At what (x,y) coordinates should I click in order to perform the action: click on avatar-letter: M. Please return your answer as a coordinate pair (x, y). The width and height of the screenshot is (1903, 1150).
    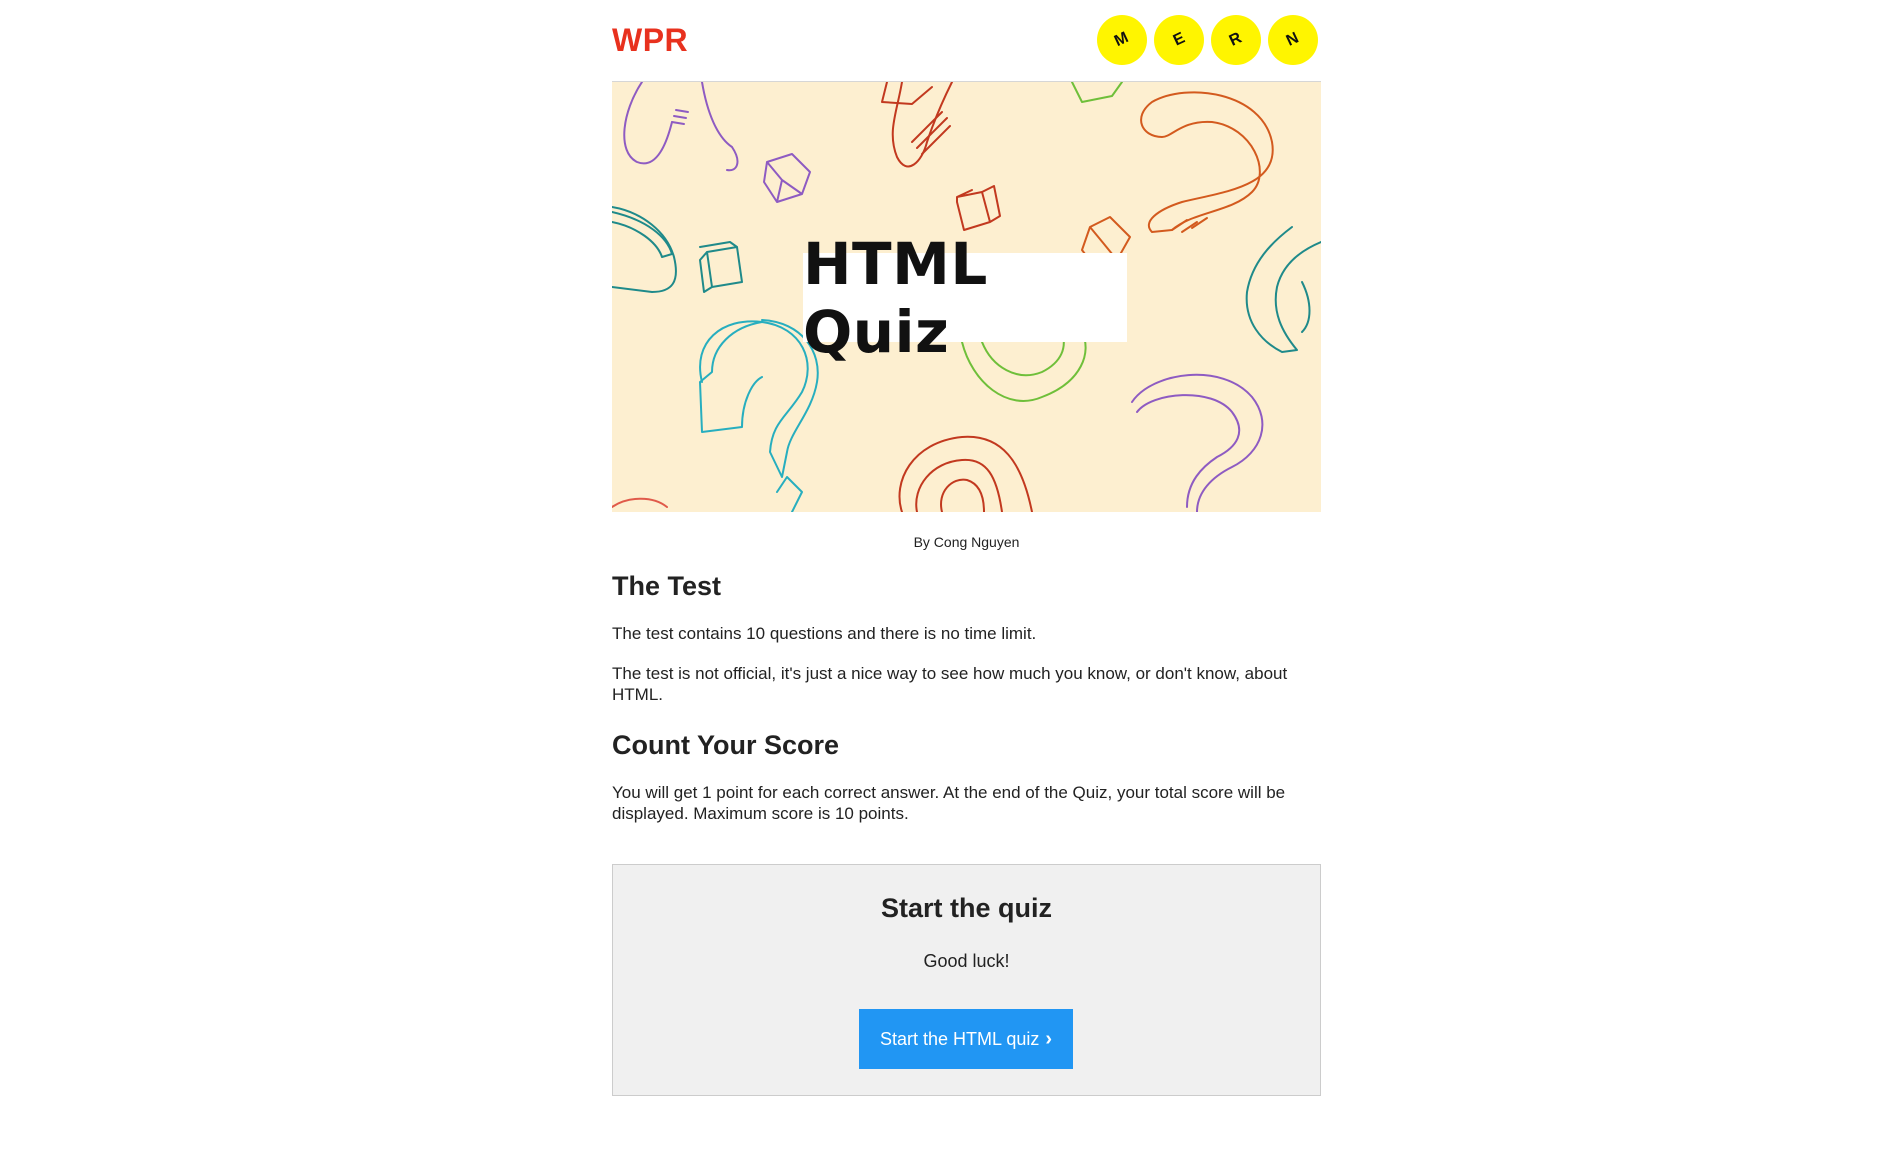
    Looking at the image, I should click on (1122, 40).